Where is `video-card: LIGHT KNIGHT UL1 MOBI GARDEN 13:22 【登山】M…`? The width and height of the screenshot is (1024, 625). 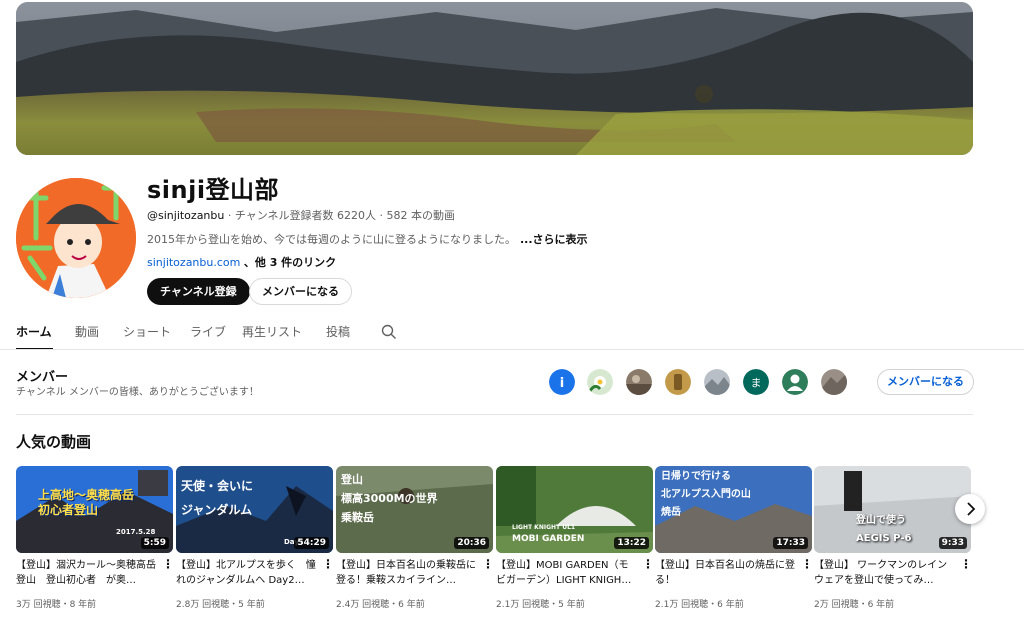 video-card: LIGHT KNIGHT UL1 MOBI GARDEN 13:22 【登山】M… is located at coordinates (575, 538).